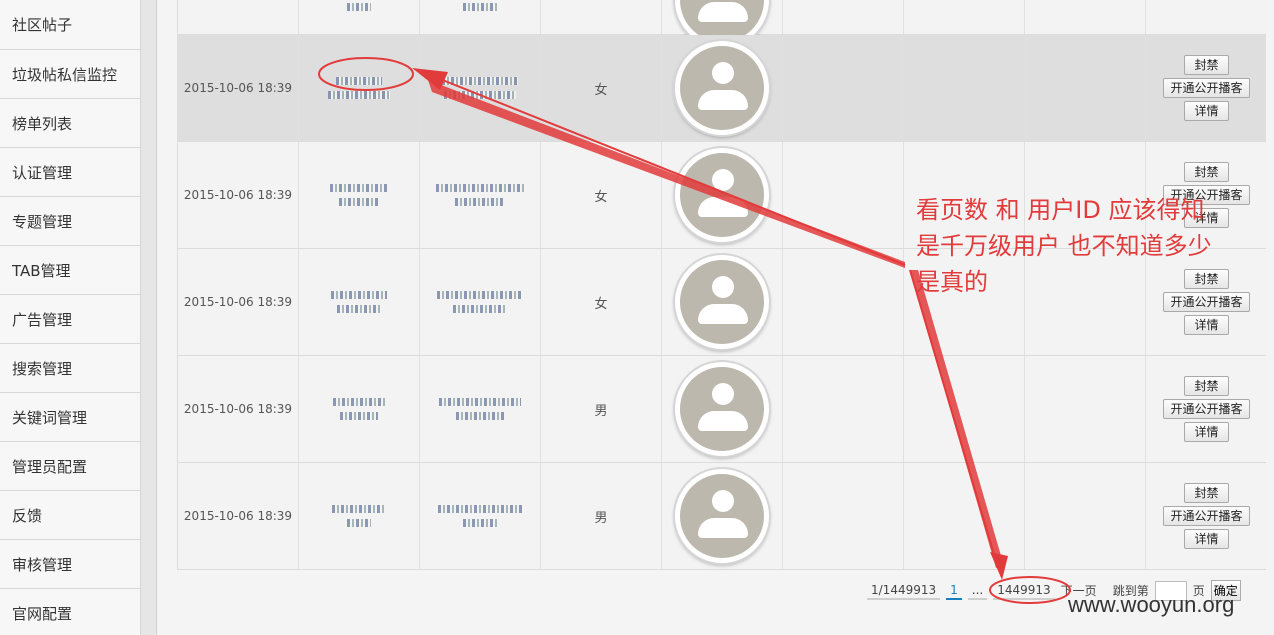 The width and height of the screenshot is (1274, 635). I want to click on table-row: 详情, so click(722, 23).